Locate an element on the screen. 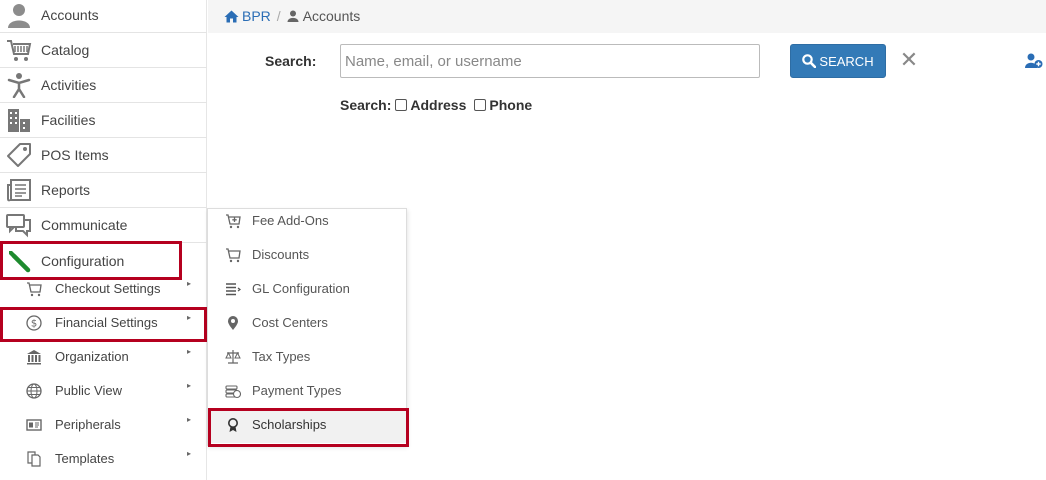 The image size is (1046, 480). search-icon is located at coordinates (809, 61).